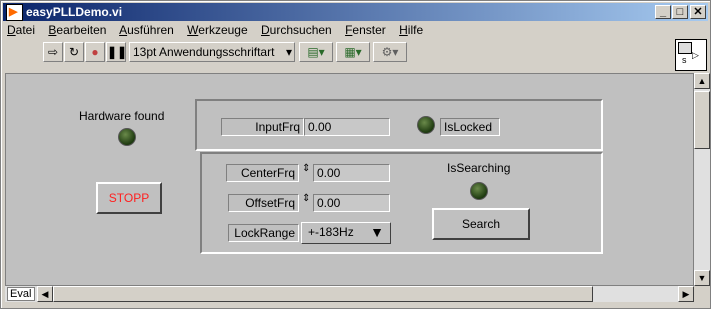 Image resolution: width=711 pixels, height=309 pixels. I want to click on vertical-scroll-thumb, so click(702, 120).